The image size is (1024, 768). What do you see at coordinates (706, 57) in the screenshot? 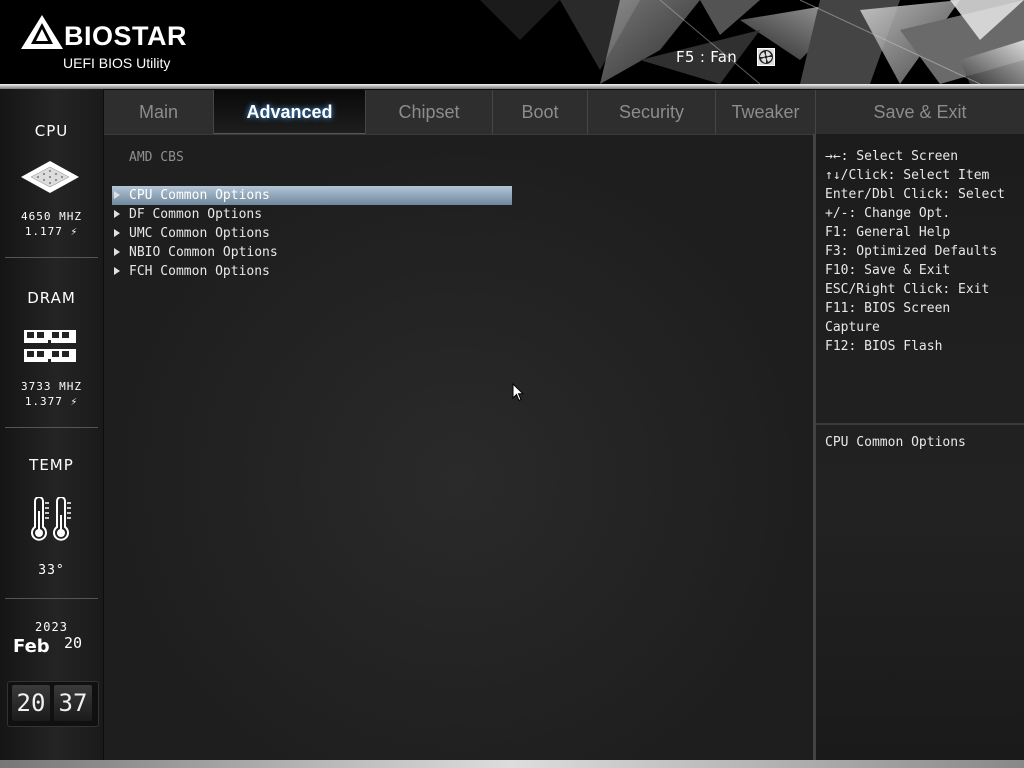
I see `fan-shortcut-label: F5 : Fan` at bounding box center [706, 57].